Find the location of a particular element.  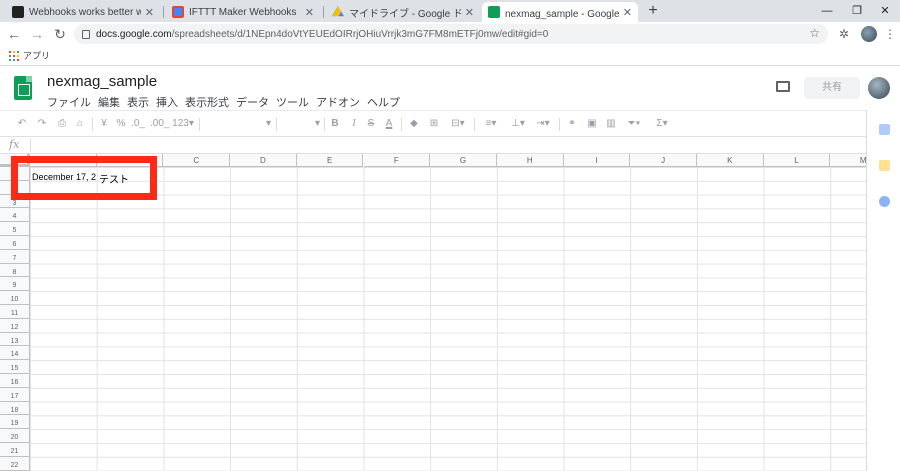

menu-addons: アドオン is located at coordinates (338, 102).